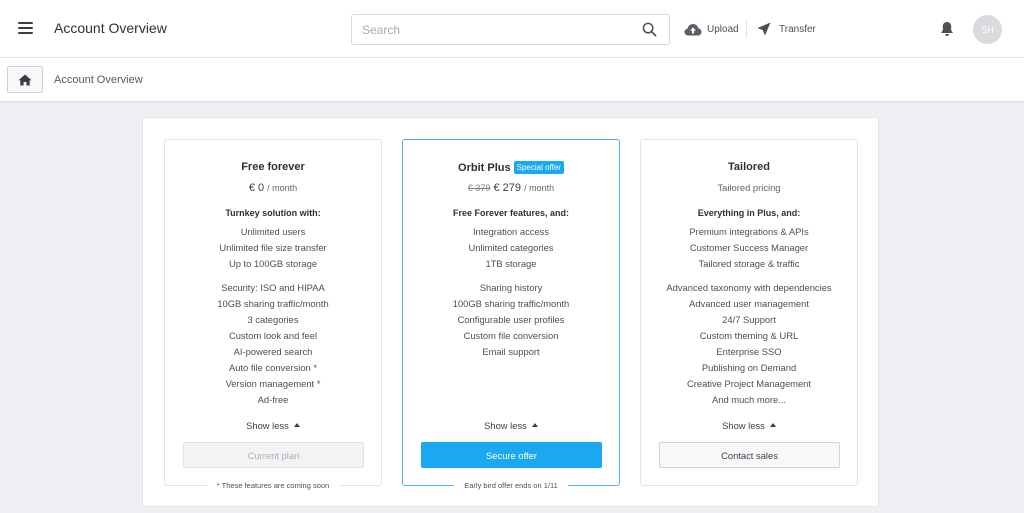 The image size is (1024, 513). What do you see at coordinates (273, 319) in the screenshot?
I see `feature-item: 3 categories` at bounding box center [273, 319].